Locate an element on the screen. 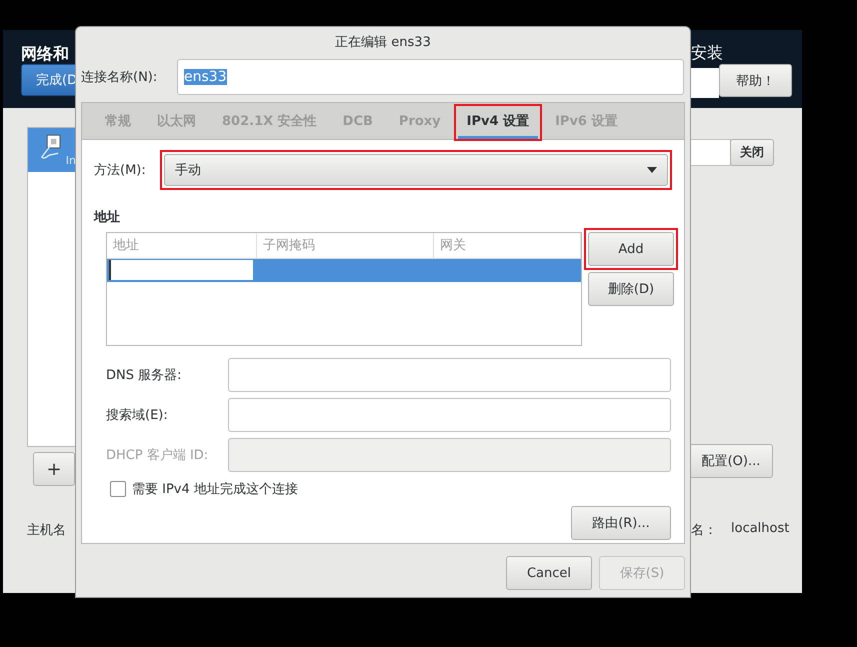 The height and width of the screenshot is (647, 857). tab: 以太网 is located at coordinates (176, 122).